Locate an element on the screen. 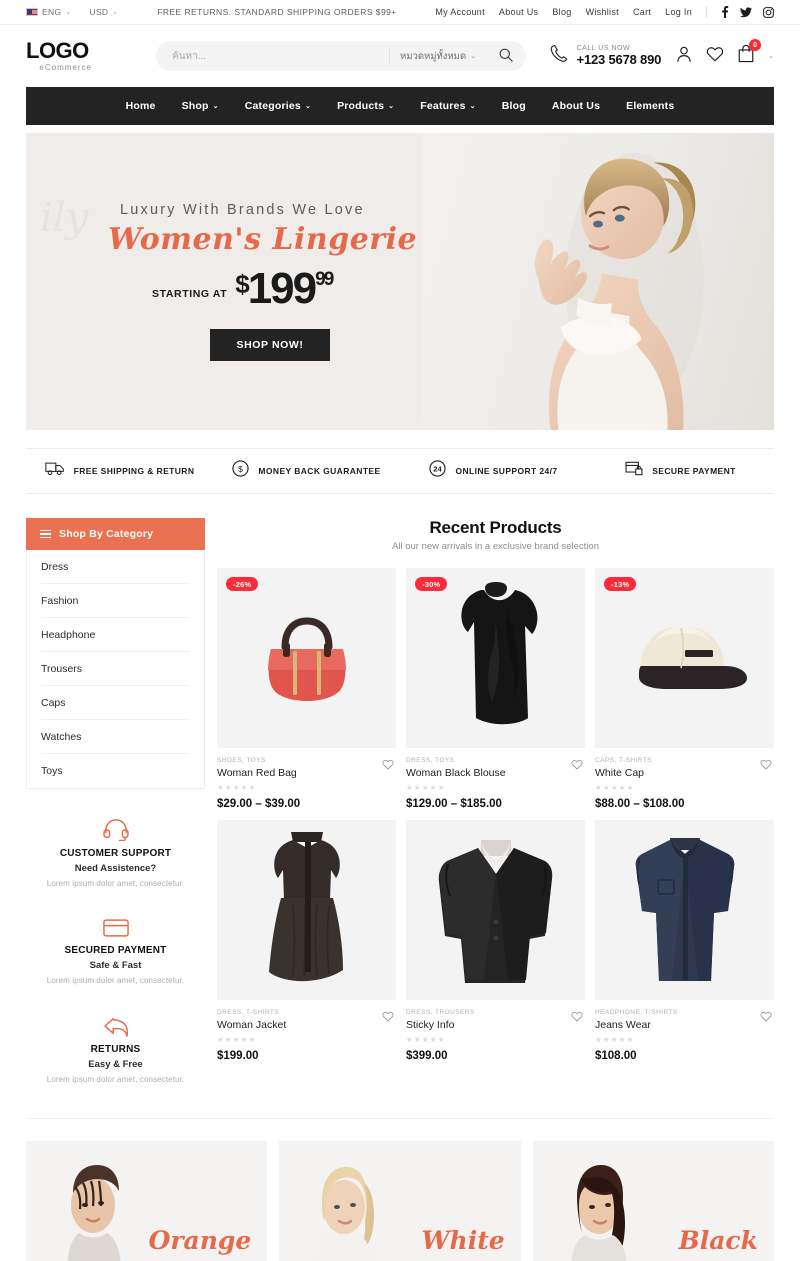 The width and height of the screenshot is (800, 1261). nav-item-home: Home is located at coordinates (141, 106).